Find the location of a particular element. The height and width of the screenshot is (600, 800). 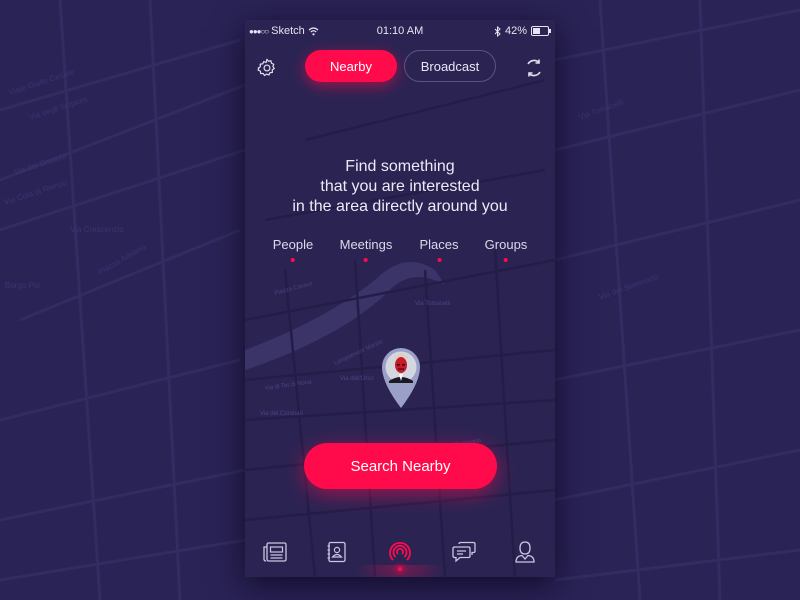

refresh-button is located at coordinates (534, 68).